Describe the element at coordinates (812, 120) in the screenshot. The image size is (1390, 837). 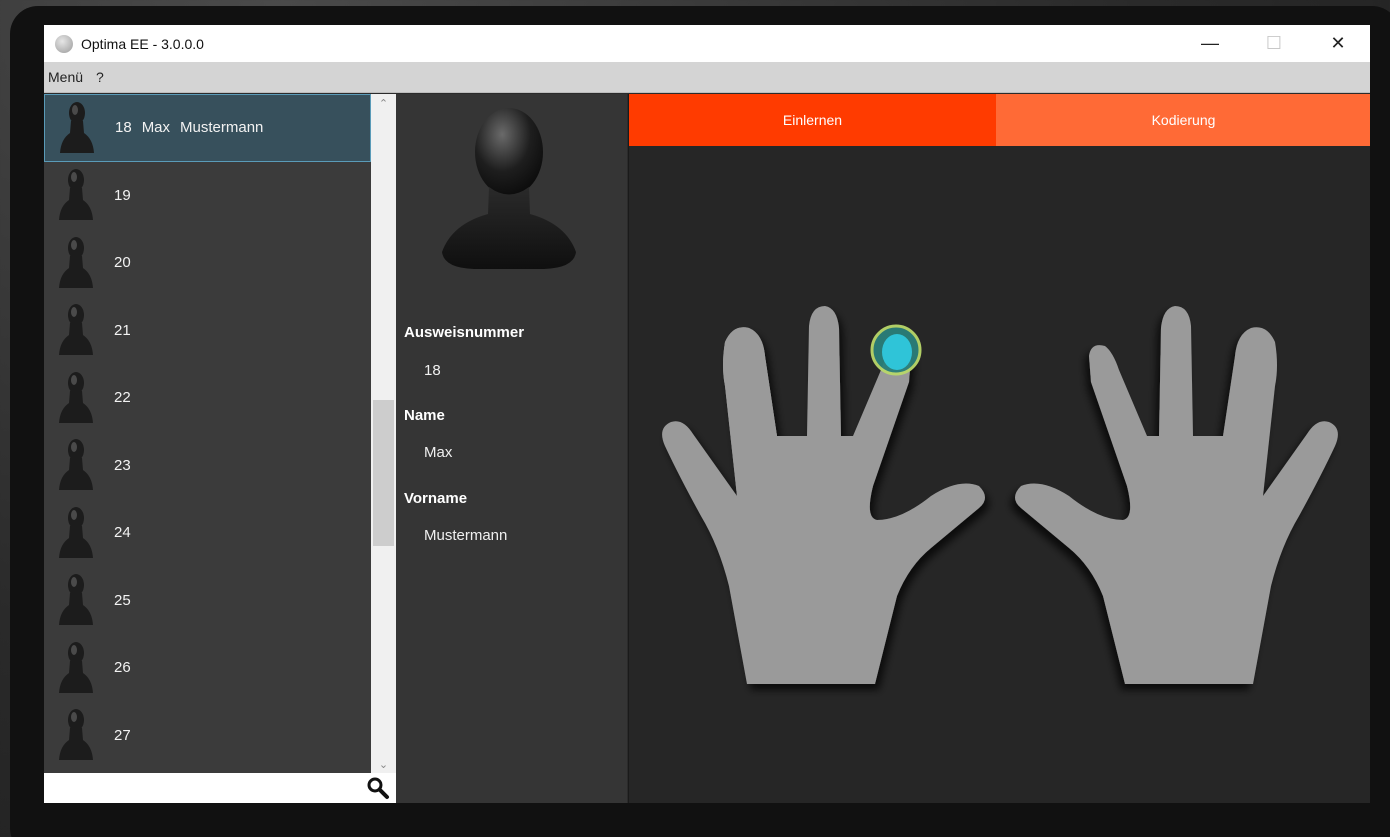
I see `tab-einlernen: Einlernen` at that location.